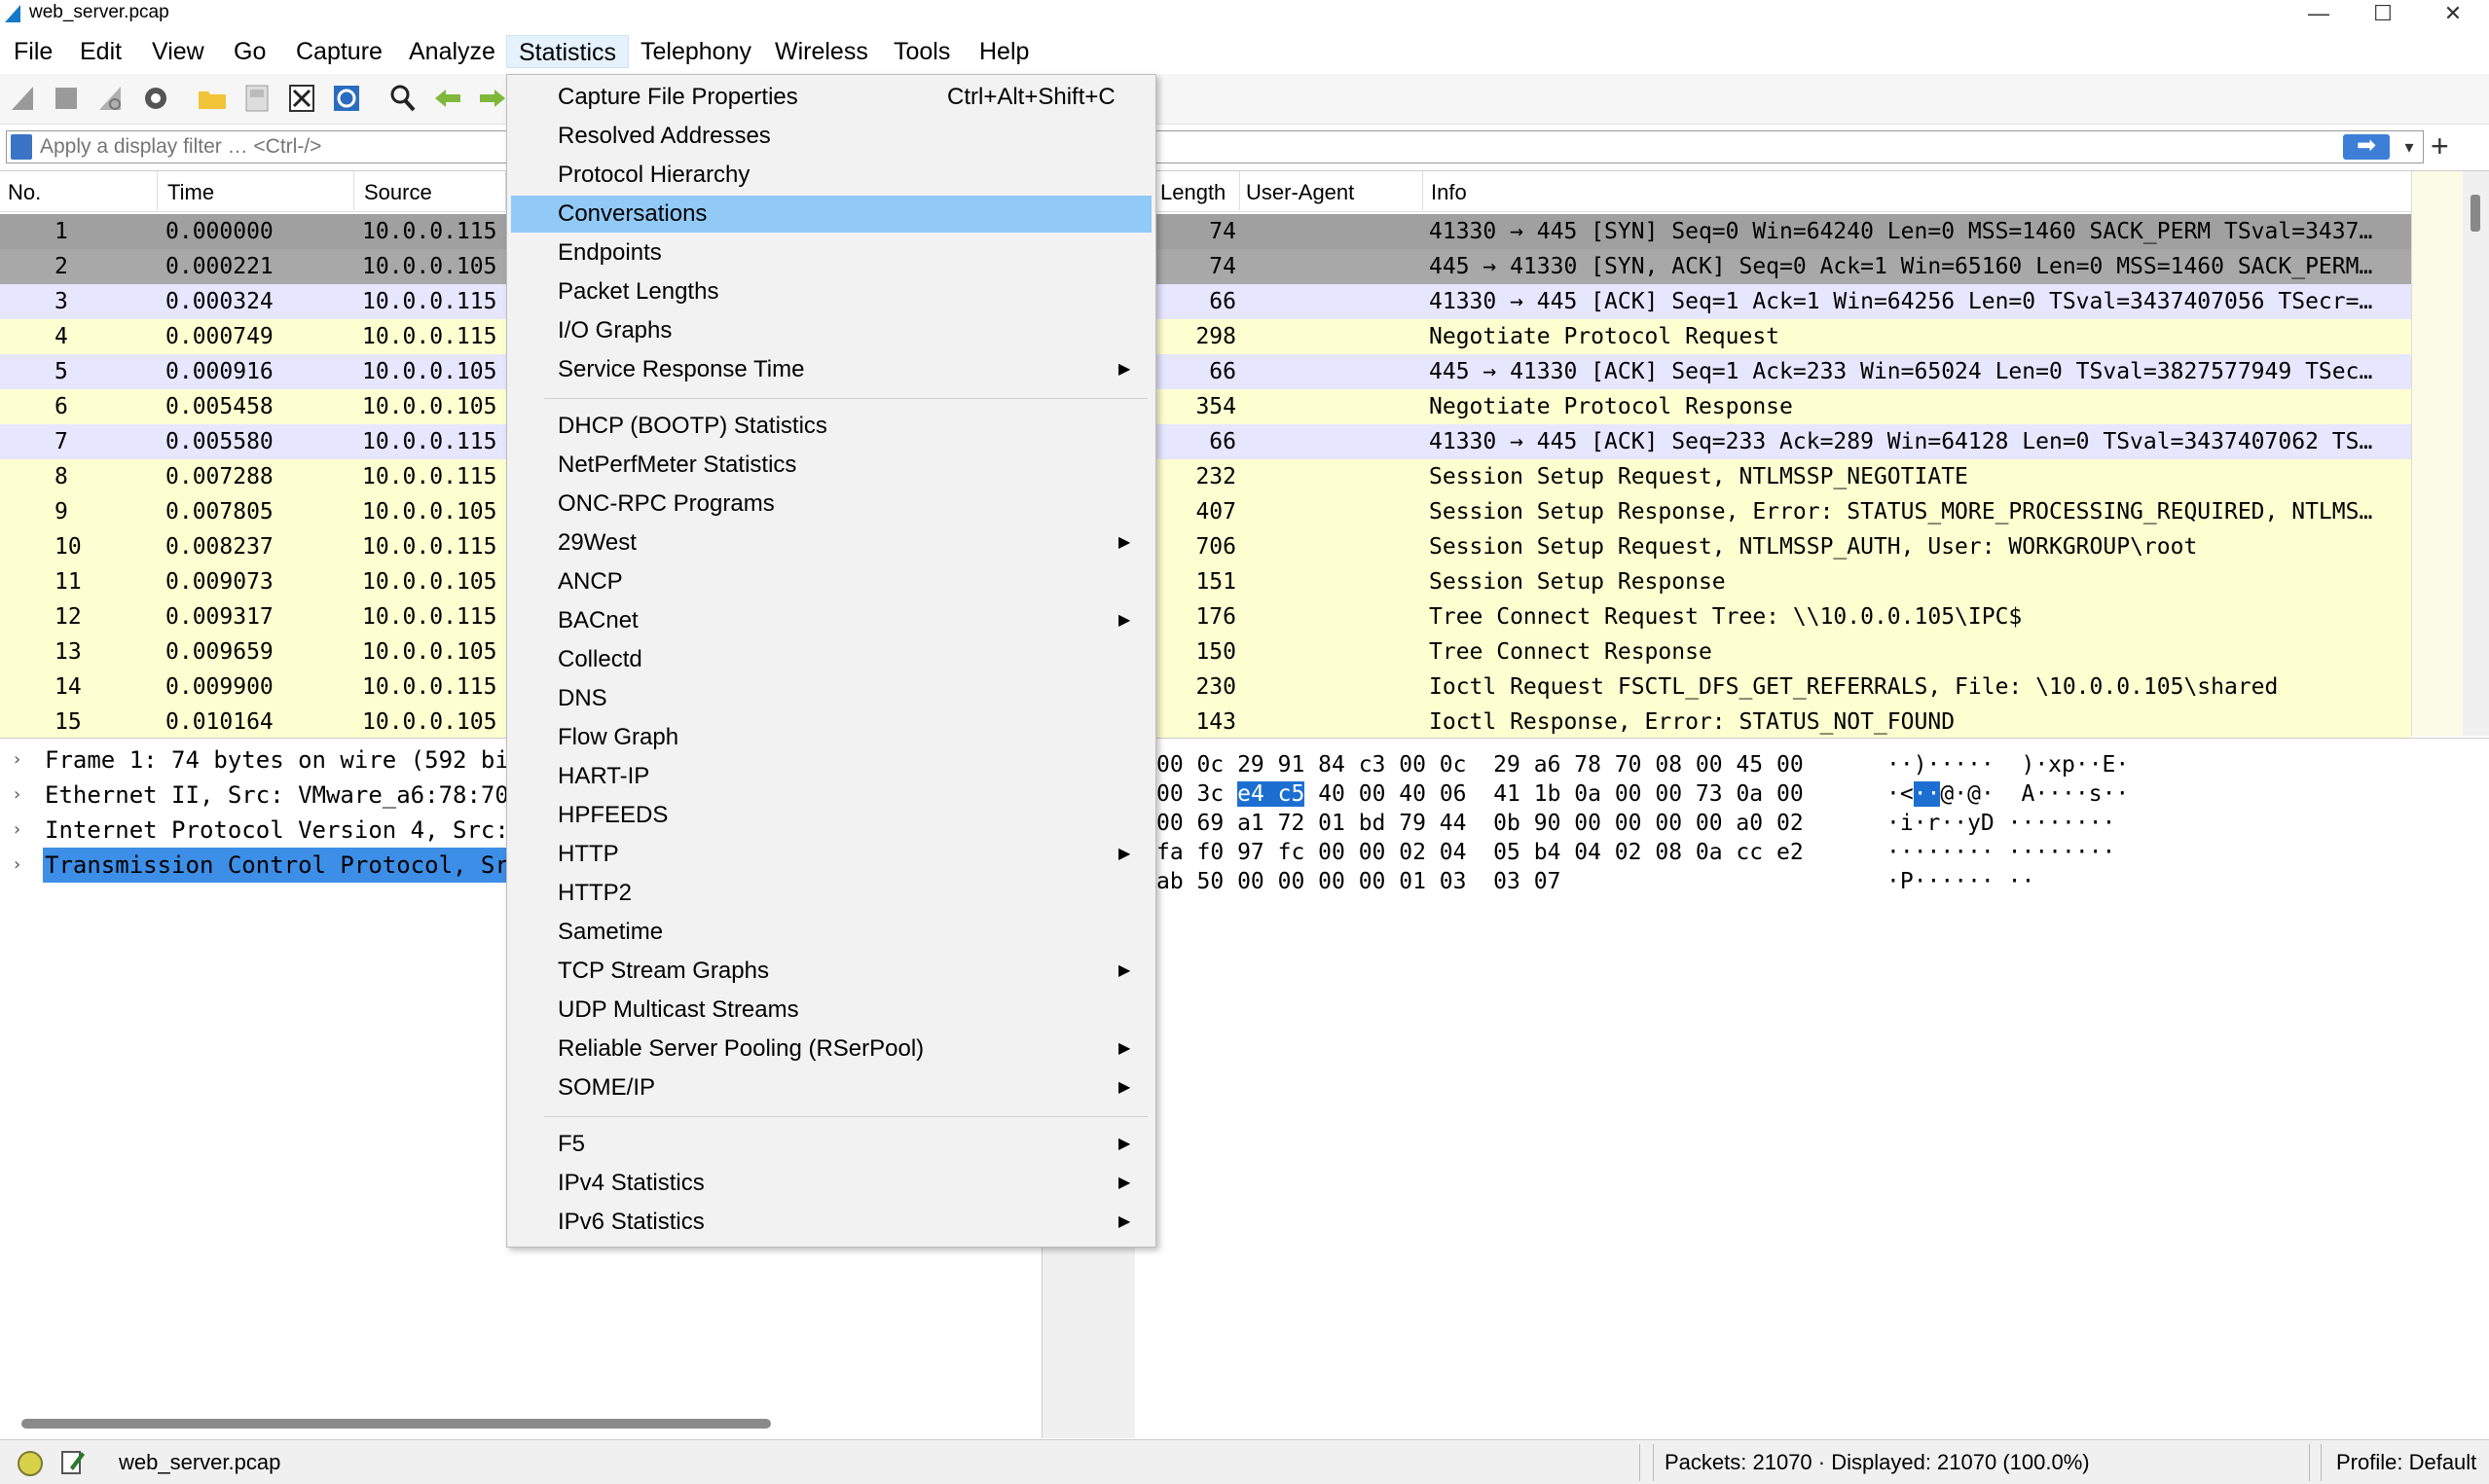 The height and width of the screenshot is (1484, 2489). I want to click on menu-item-f5: F5 ▶, so click(831, 1144).